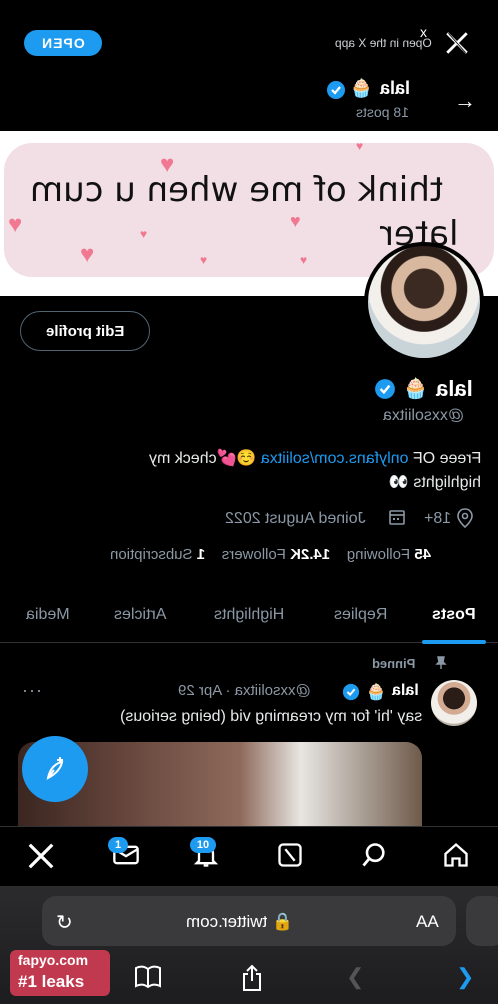 The height and width of the screenshot is (1004, 498). Describe the element at coordinates (32, 690) in the screenshot. I see `more-options-icon: ···` at that location.